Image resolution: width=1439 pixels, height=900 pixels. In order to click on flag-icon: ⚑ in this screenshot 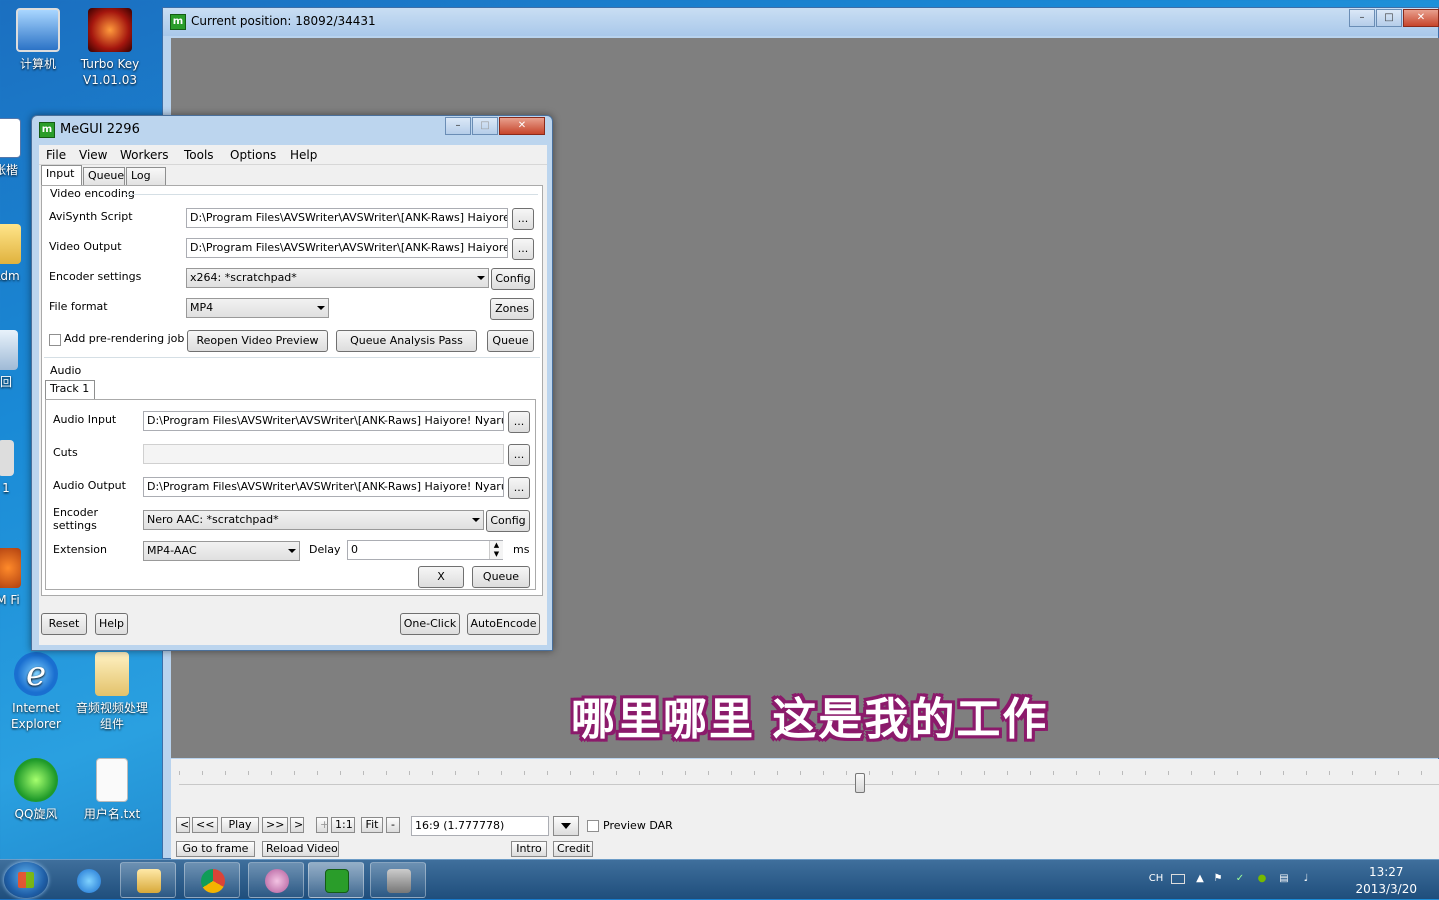, I will do `click(1218, 879)`.